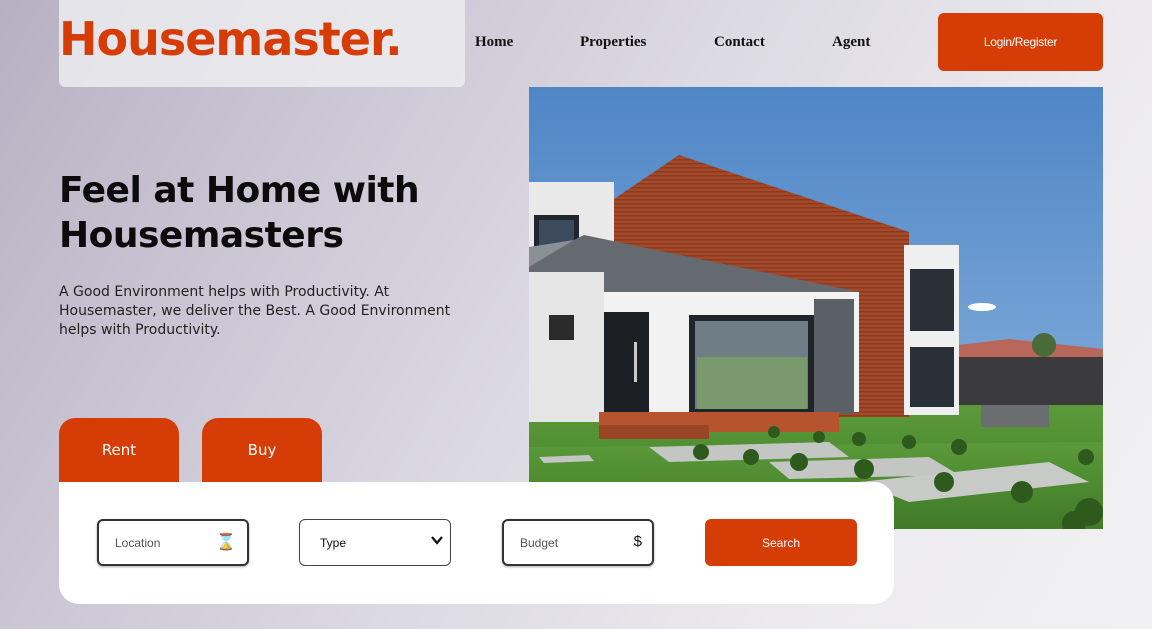 The width and height of the screenshot is (1152, 629). I want to click on hourglass-icon: ⌛, so click(226, 542).